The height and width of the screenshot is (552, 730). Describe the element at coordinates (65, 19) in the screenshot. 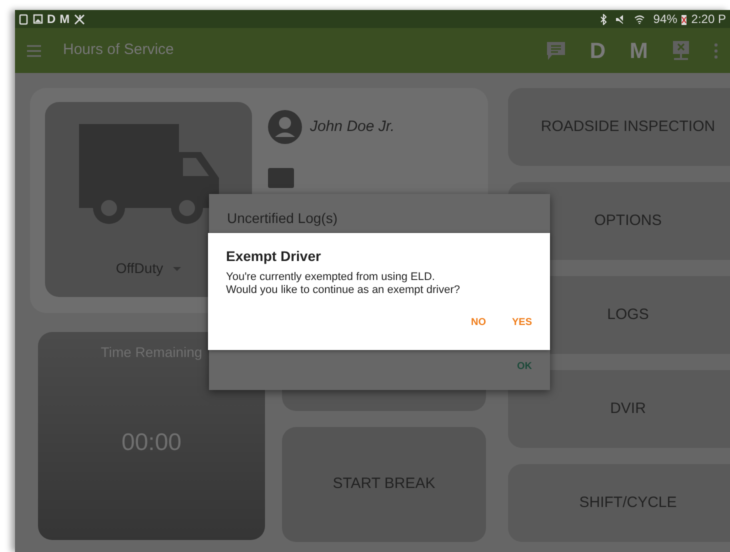

I see `status-letter: M` at that location.